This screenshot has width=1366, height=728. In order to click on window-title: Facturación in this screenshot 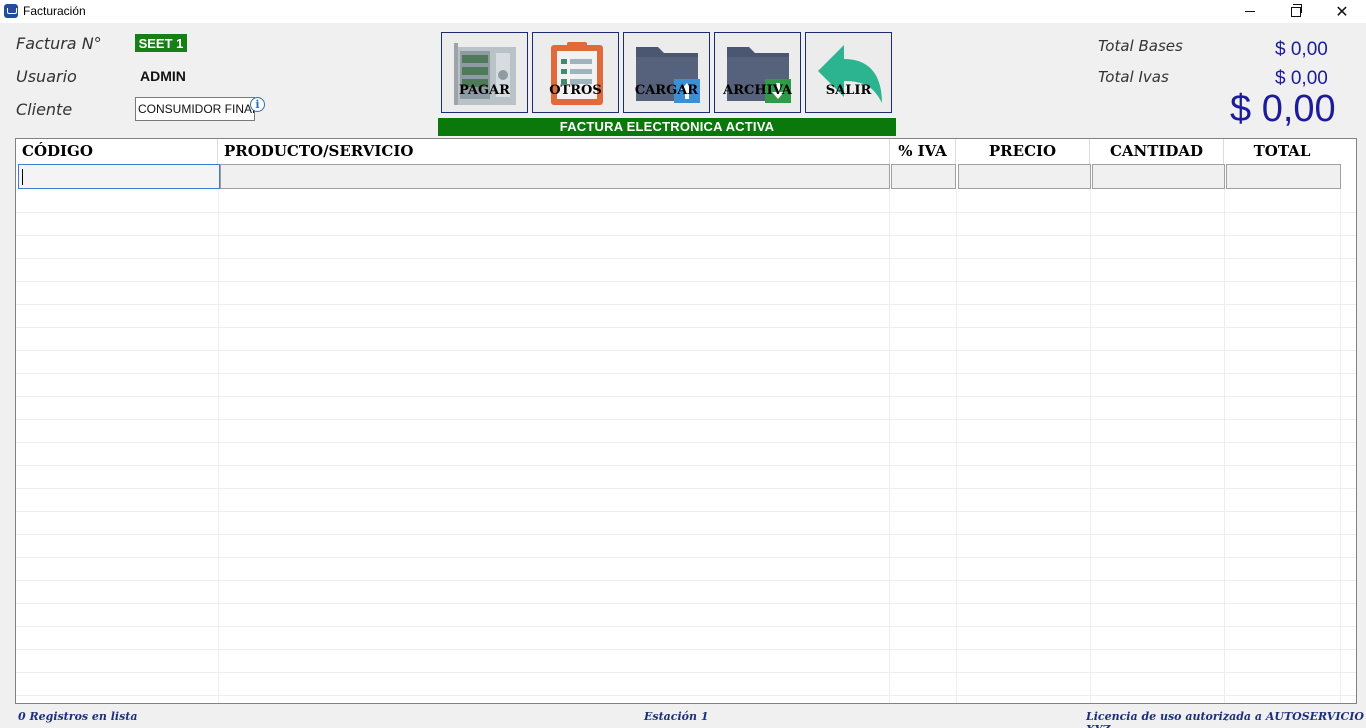, I will do `click(54, 11)`.